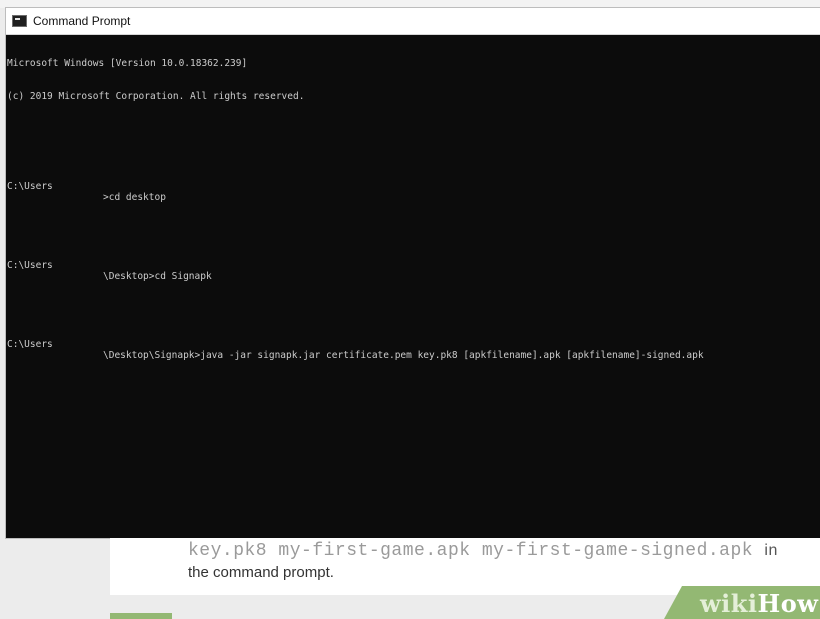 The width and height of the screenshot is (820, 619). What do you see at coordinates (413, 265) in the screenshot?
I see `console-line: C:\Users \Desktop>cd Signapk` at bounding box center [413, 265].